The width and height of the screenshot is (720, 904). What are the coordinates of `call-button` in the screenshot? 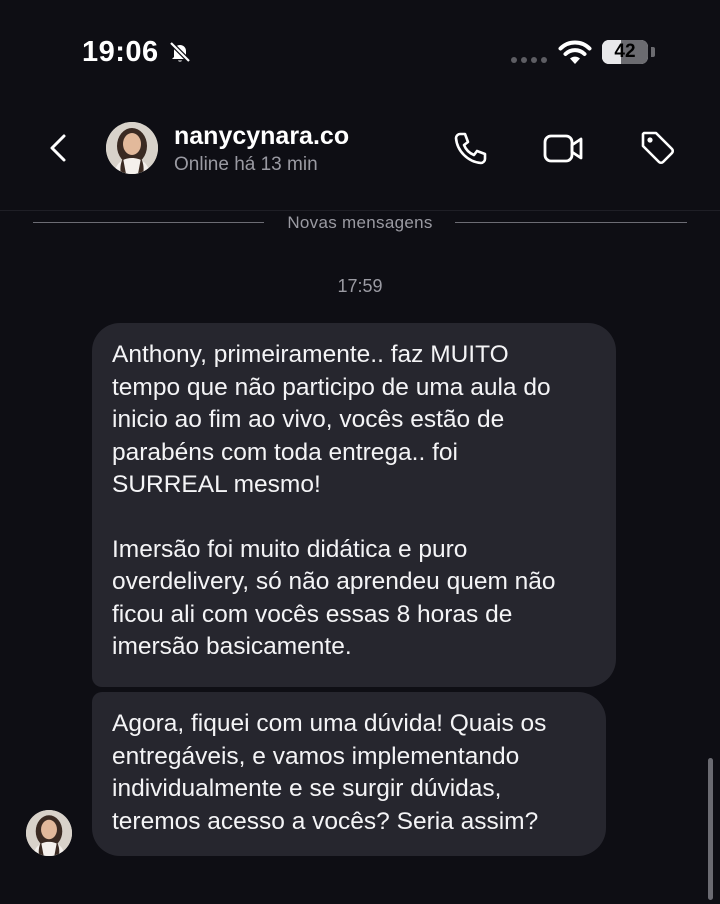 It's located at (470, 148).